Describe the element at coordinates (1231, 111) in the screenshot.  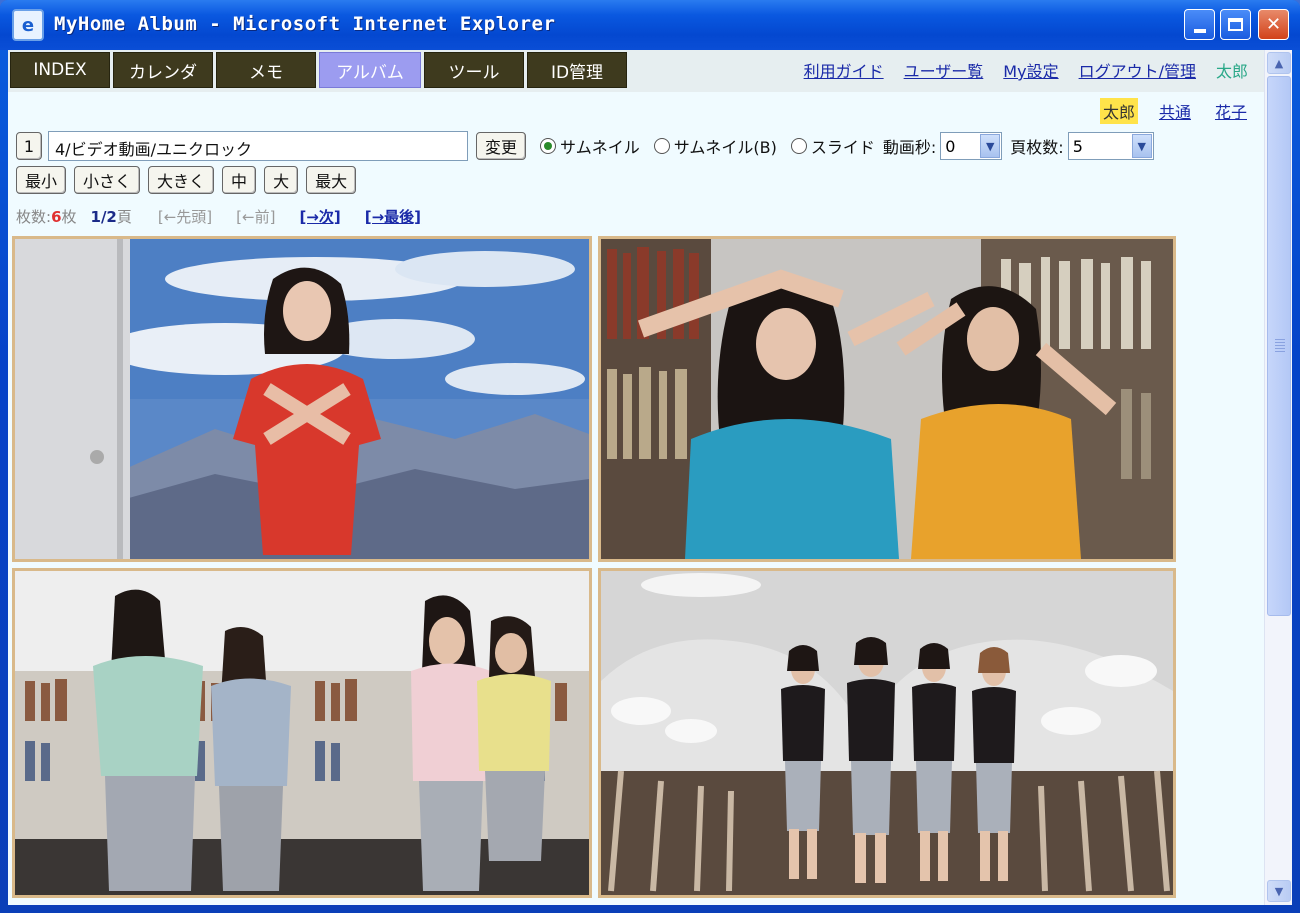
I see `user-hanako: 花子` at that location.